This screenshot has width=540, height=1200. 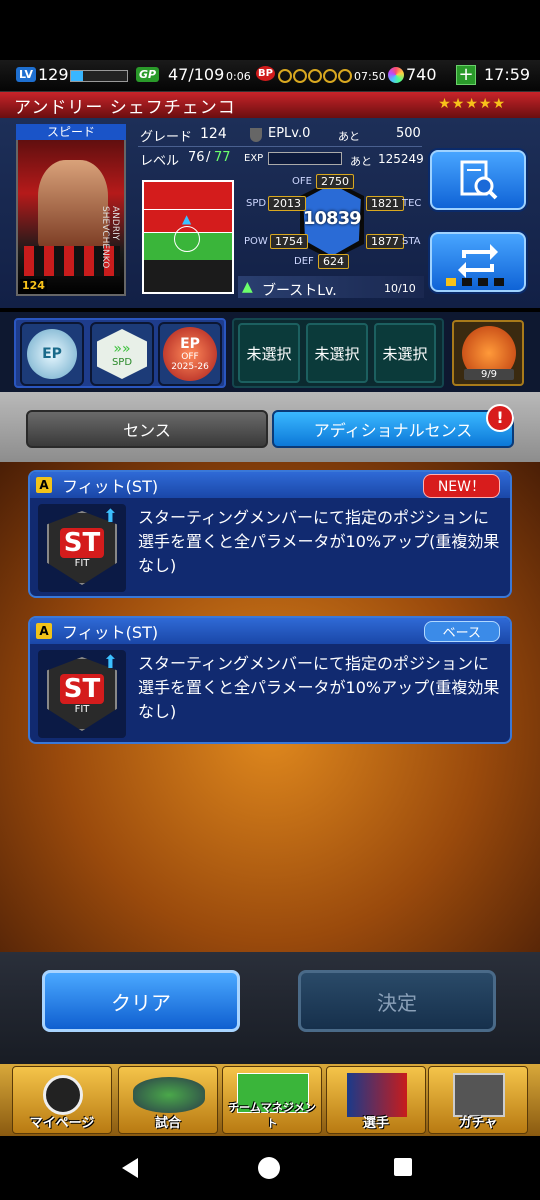 I want to click on pow-label: POW, so click(x=256, y=241).